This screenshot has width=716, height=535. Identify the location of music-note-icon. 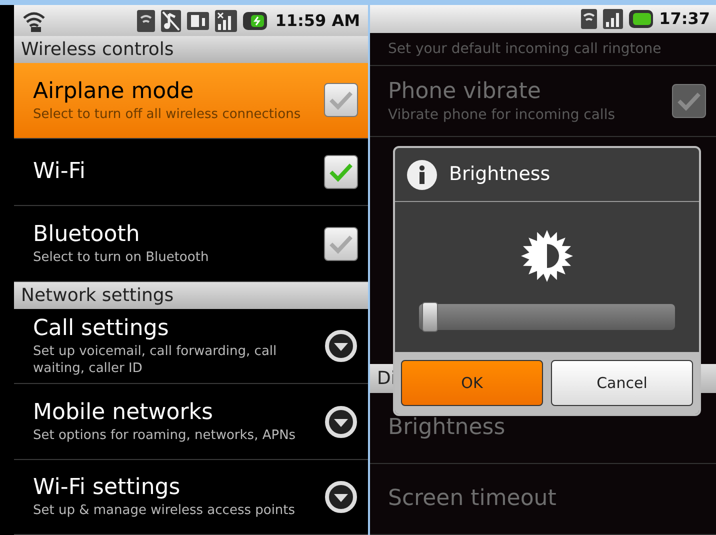
(171, 21).